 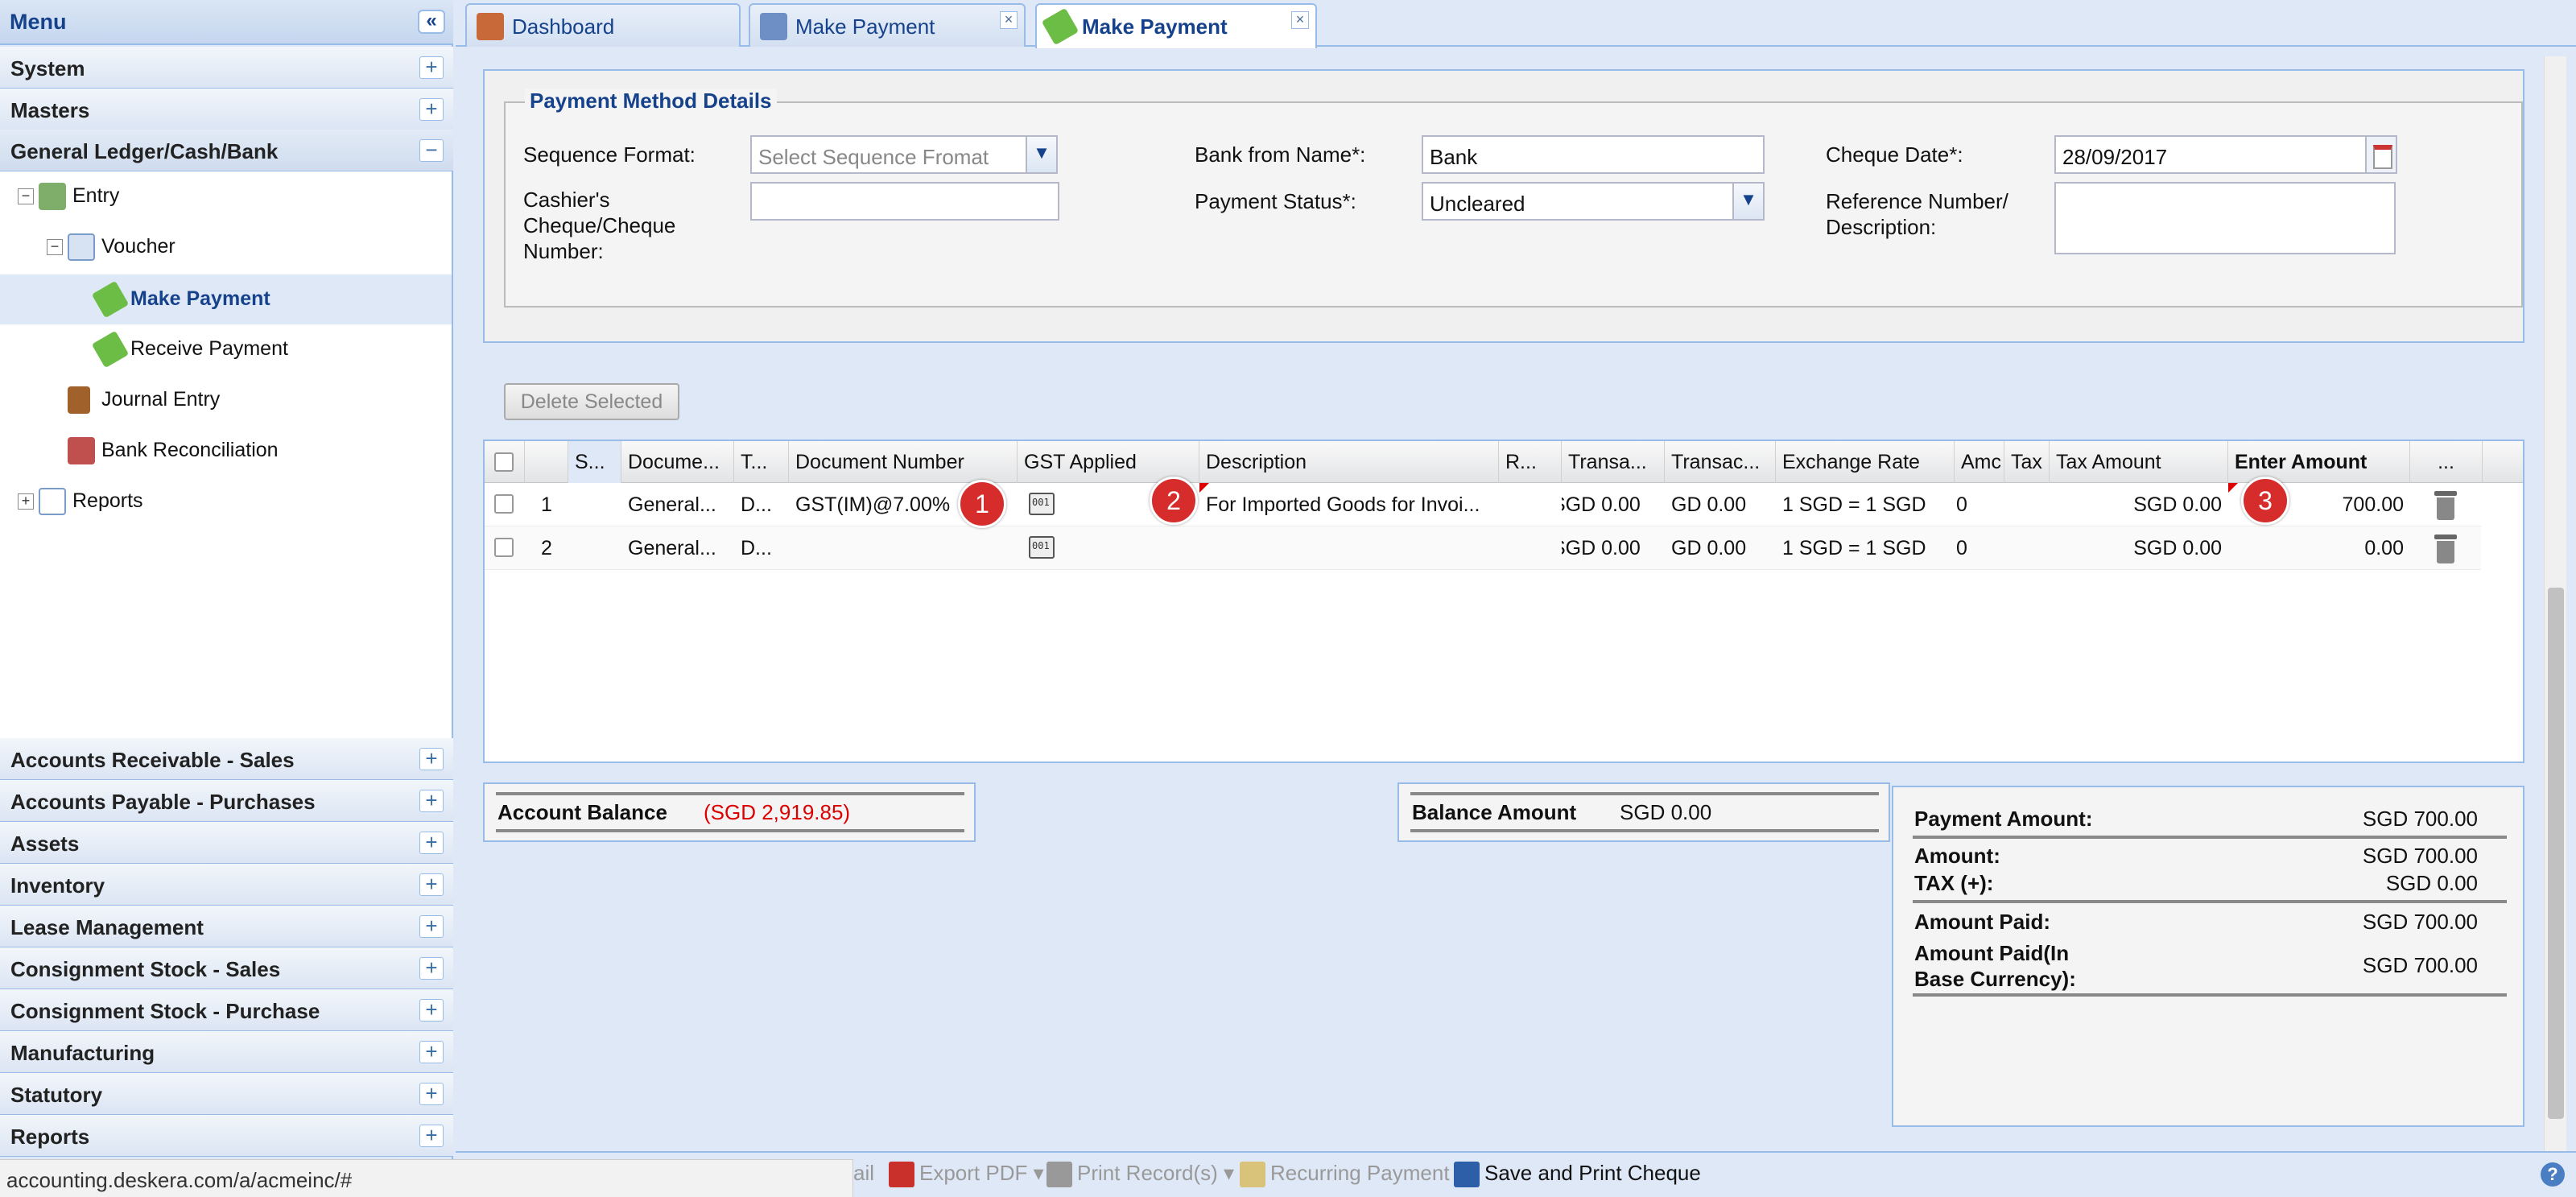 I want to click on header-cell: Document Number, so click(x=903, y=462).